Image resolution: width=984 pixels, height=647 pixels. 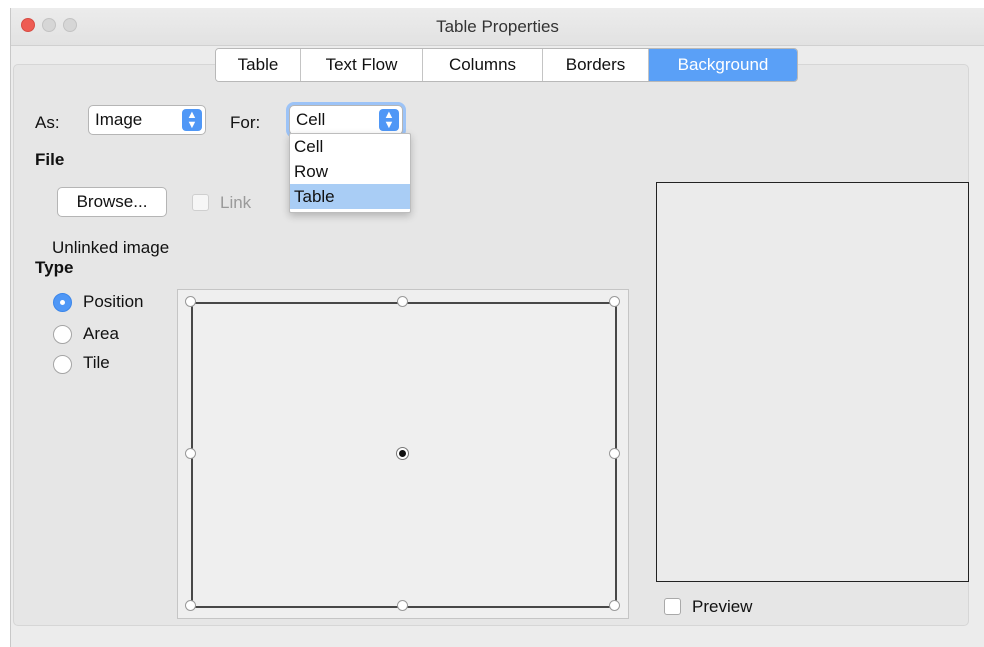 I want to click on tab-columns: Columns, so click(x=483, y=65).